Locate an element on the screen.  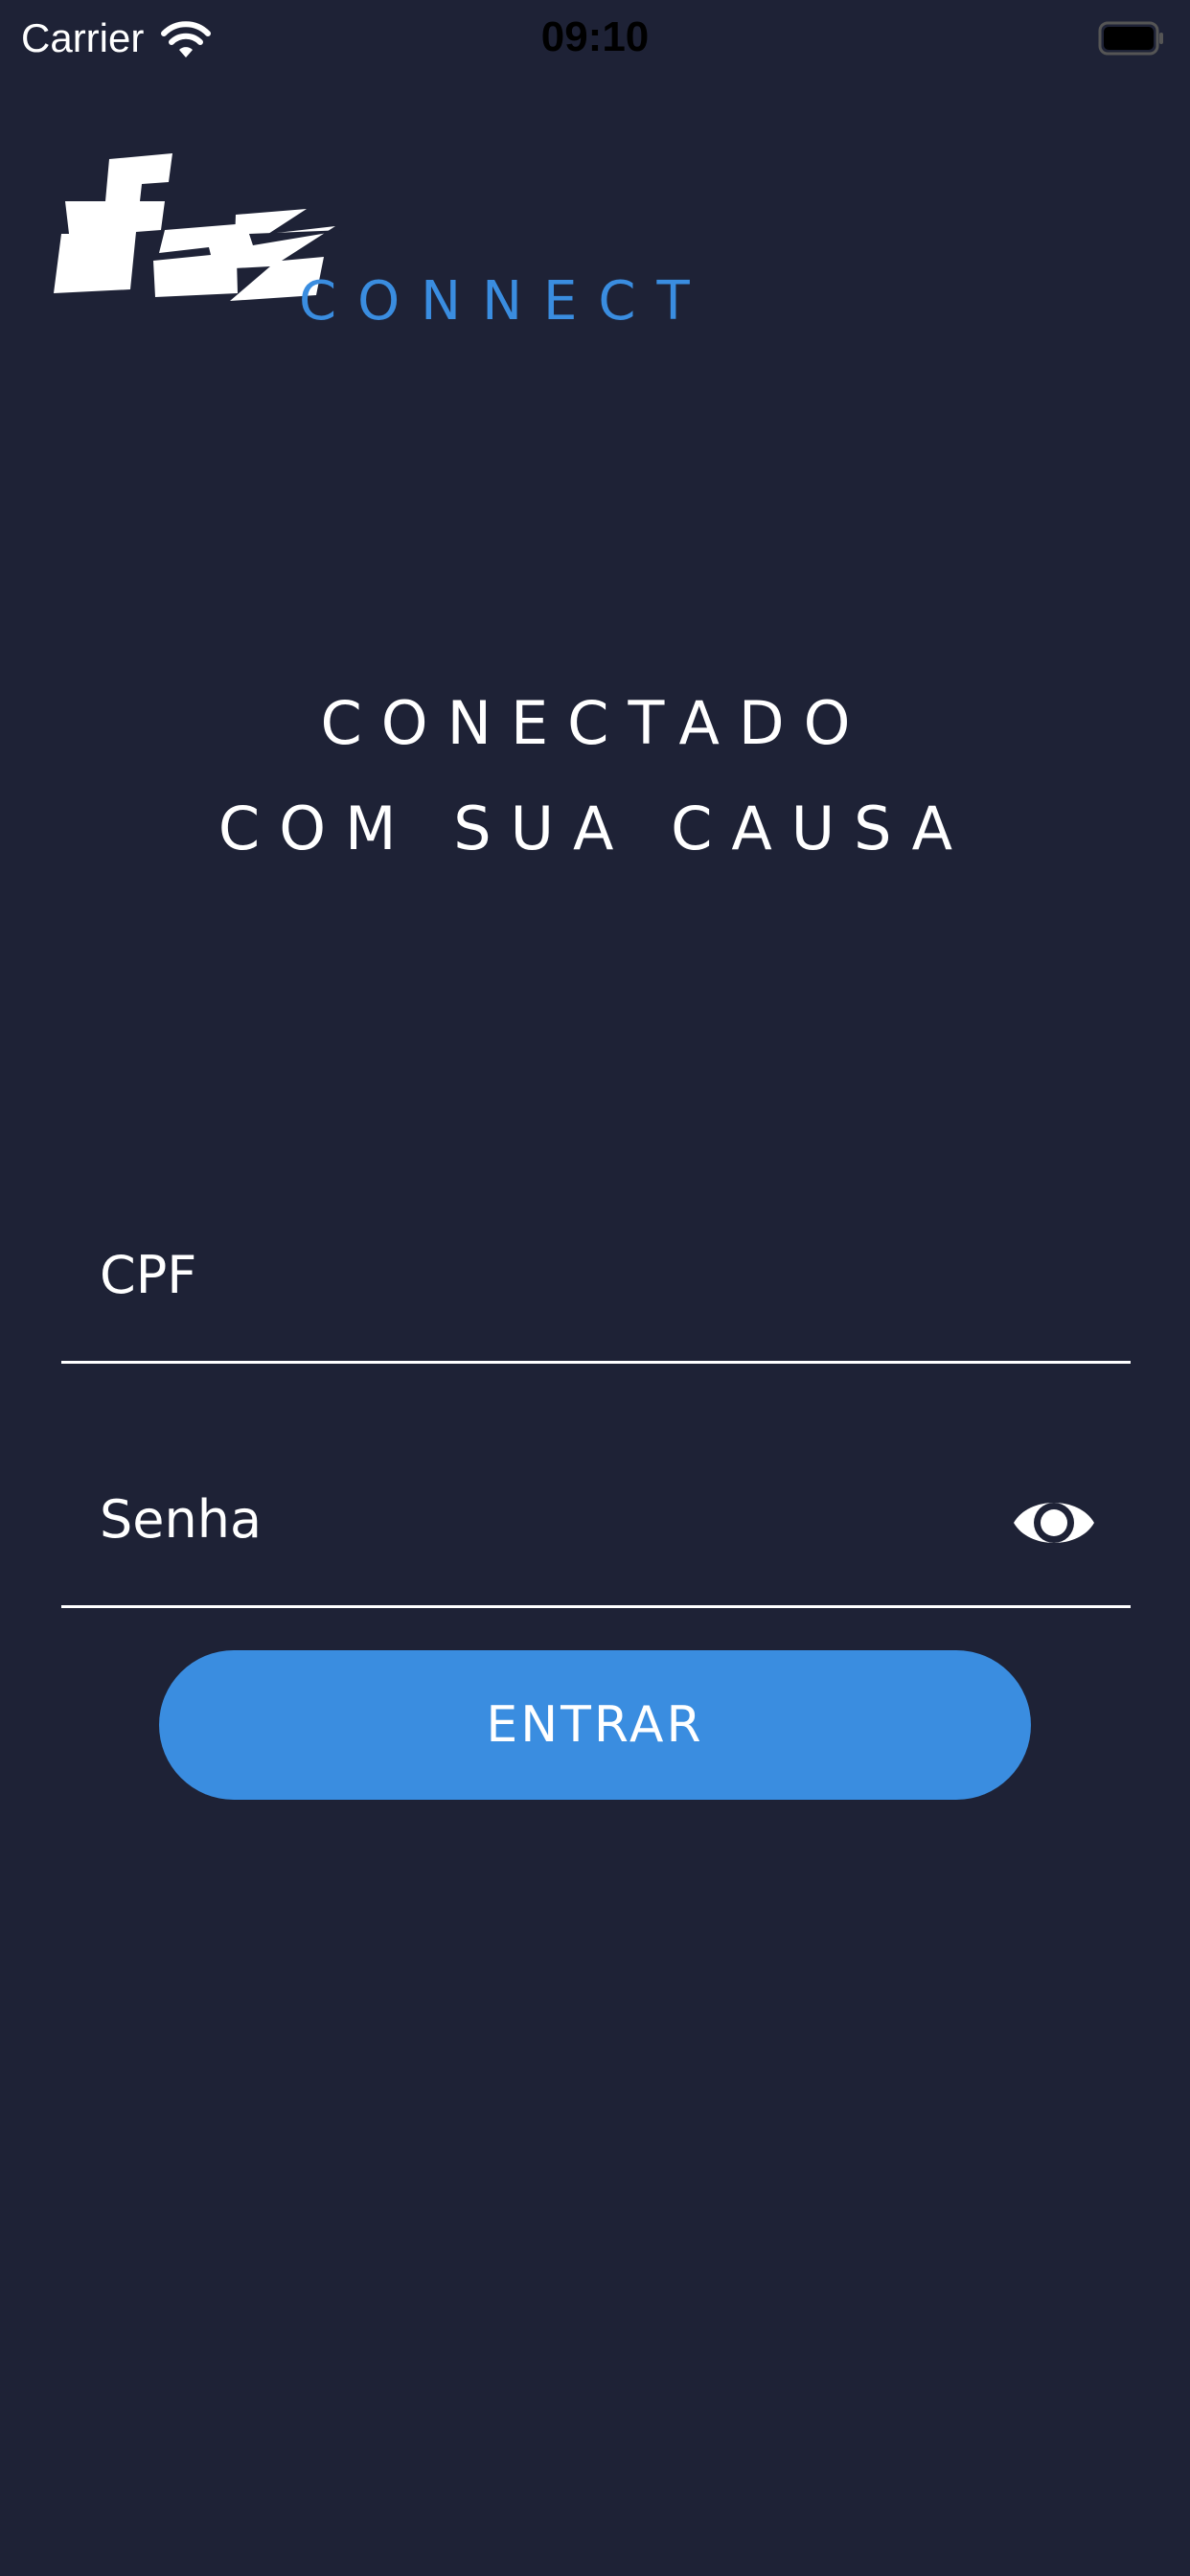
connect-wordmark: CONNECT is located at coordinates (505, 301).